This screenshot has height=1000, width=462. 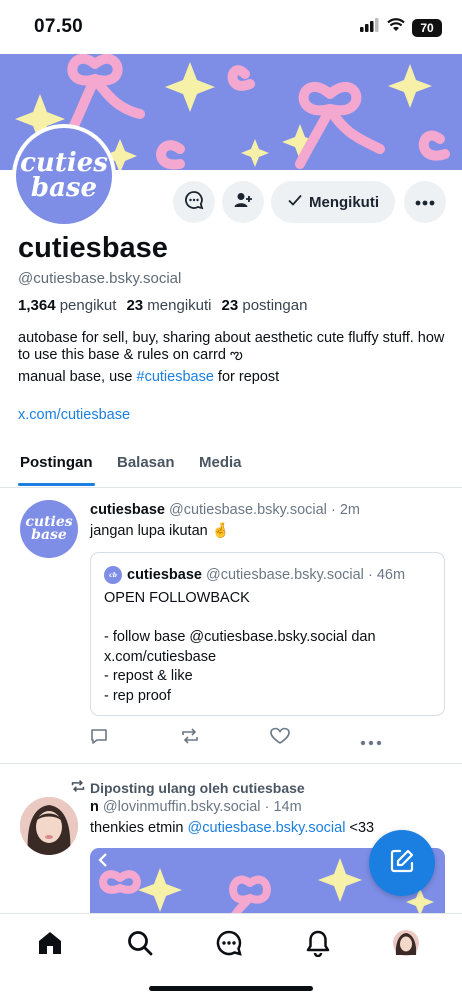 I want to click on repost-small-icon, so click(x=78, y=787).